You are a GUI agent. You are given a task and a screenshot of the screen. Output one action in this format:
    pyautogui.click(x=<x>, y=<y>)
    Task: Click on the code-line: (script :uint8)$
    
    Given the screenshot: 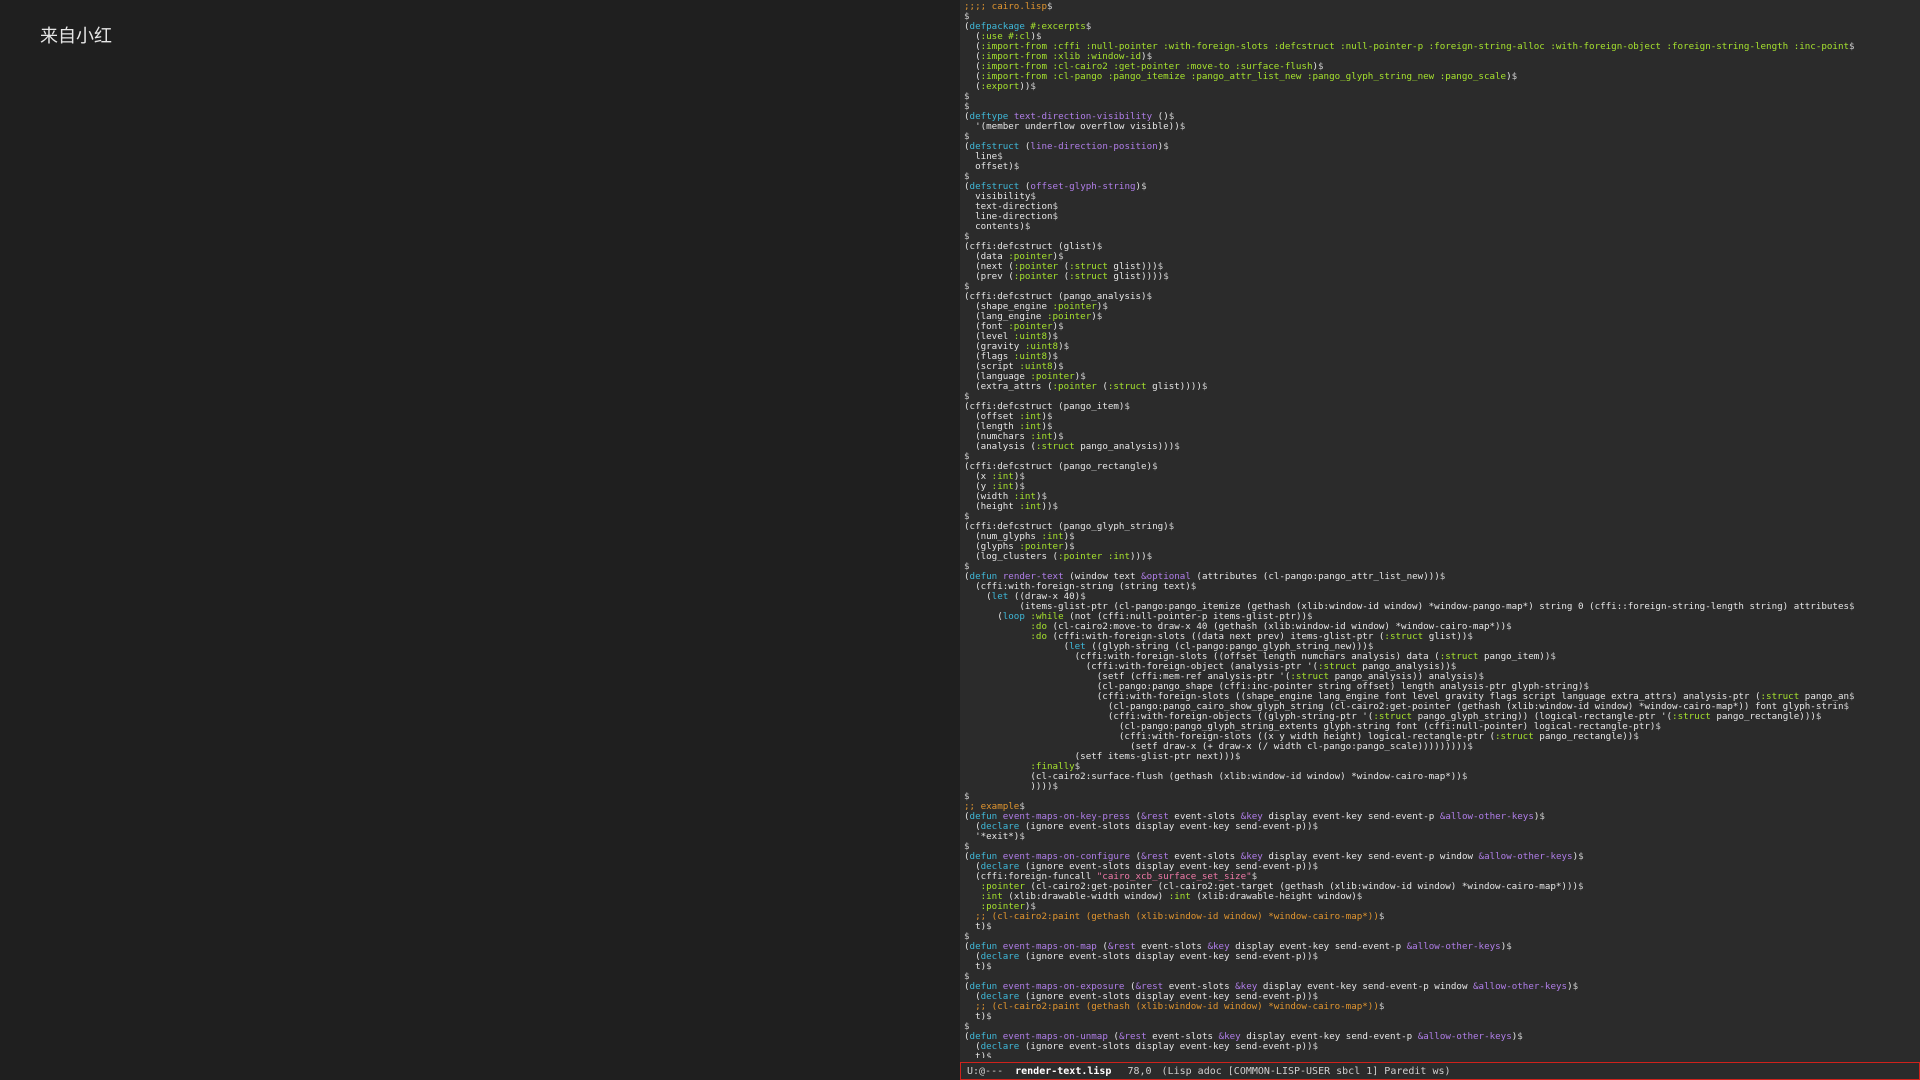 What is the action you would take?
    pyautogui.click(x=1442, y=367)
    